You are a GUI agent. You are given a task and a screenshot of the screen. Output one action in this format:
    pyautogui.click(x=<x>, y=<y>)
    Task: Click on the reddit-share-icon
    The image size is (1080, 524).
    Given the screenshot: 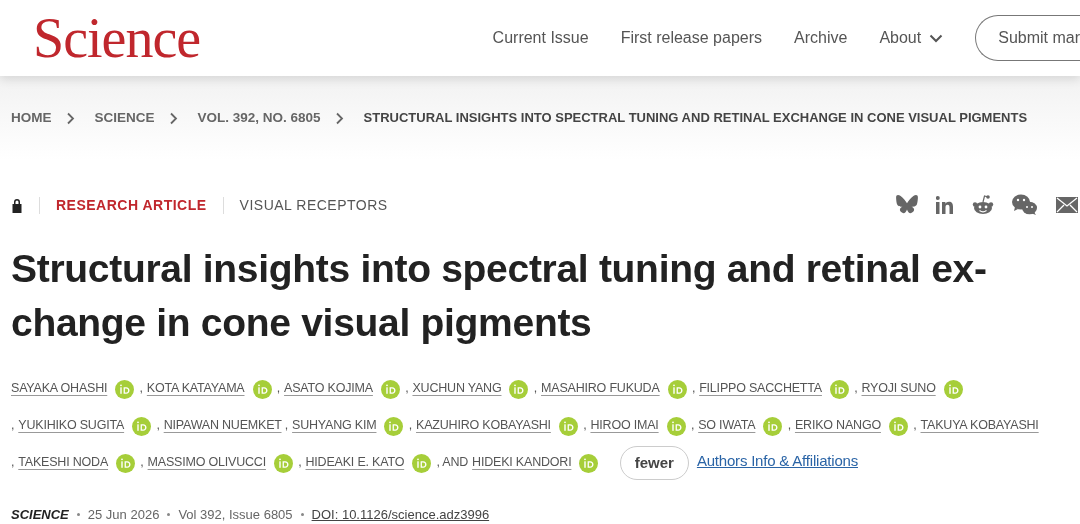 What is the action you would take?
    pyautogui.click(x=983, y=205)
    